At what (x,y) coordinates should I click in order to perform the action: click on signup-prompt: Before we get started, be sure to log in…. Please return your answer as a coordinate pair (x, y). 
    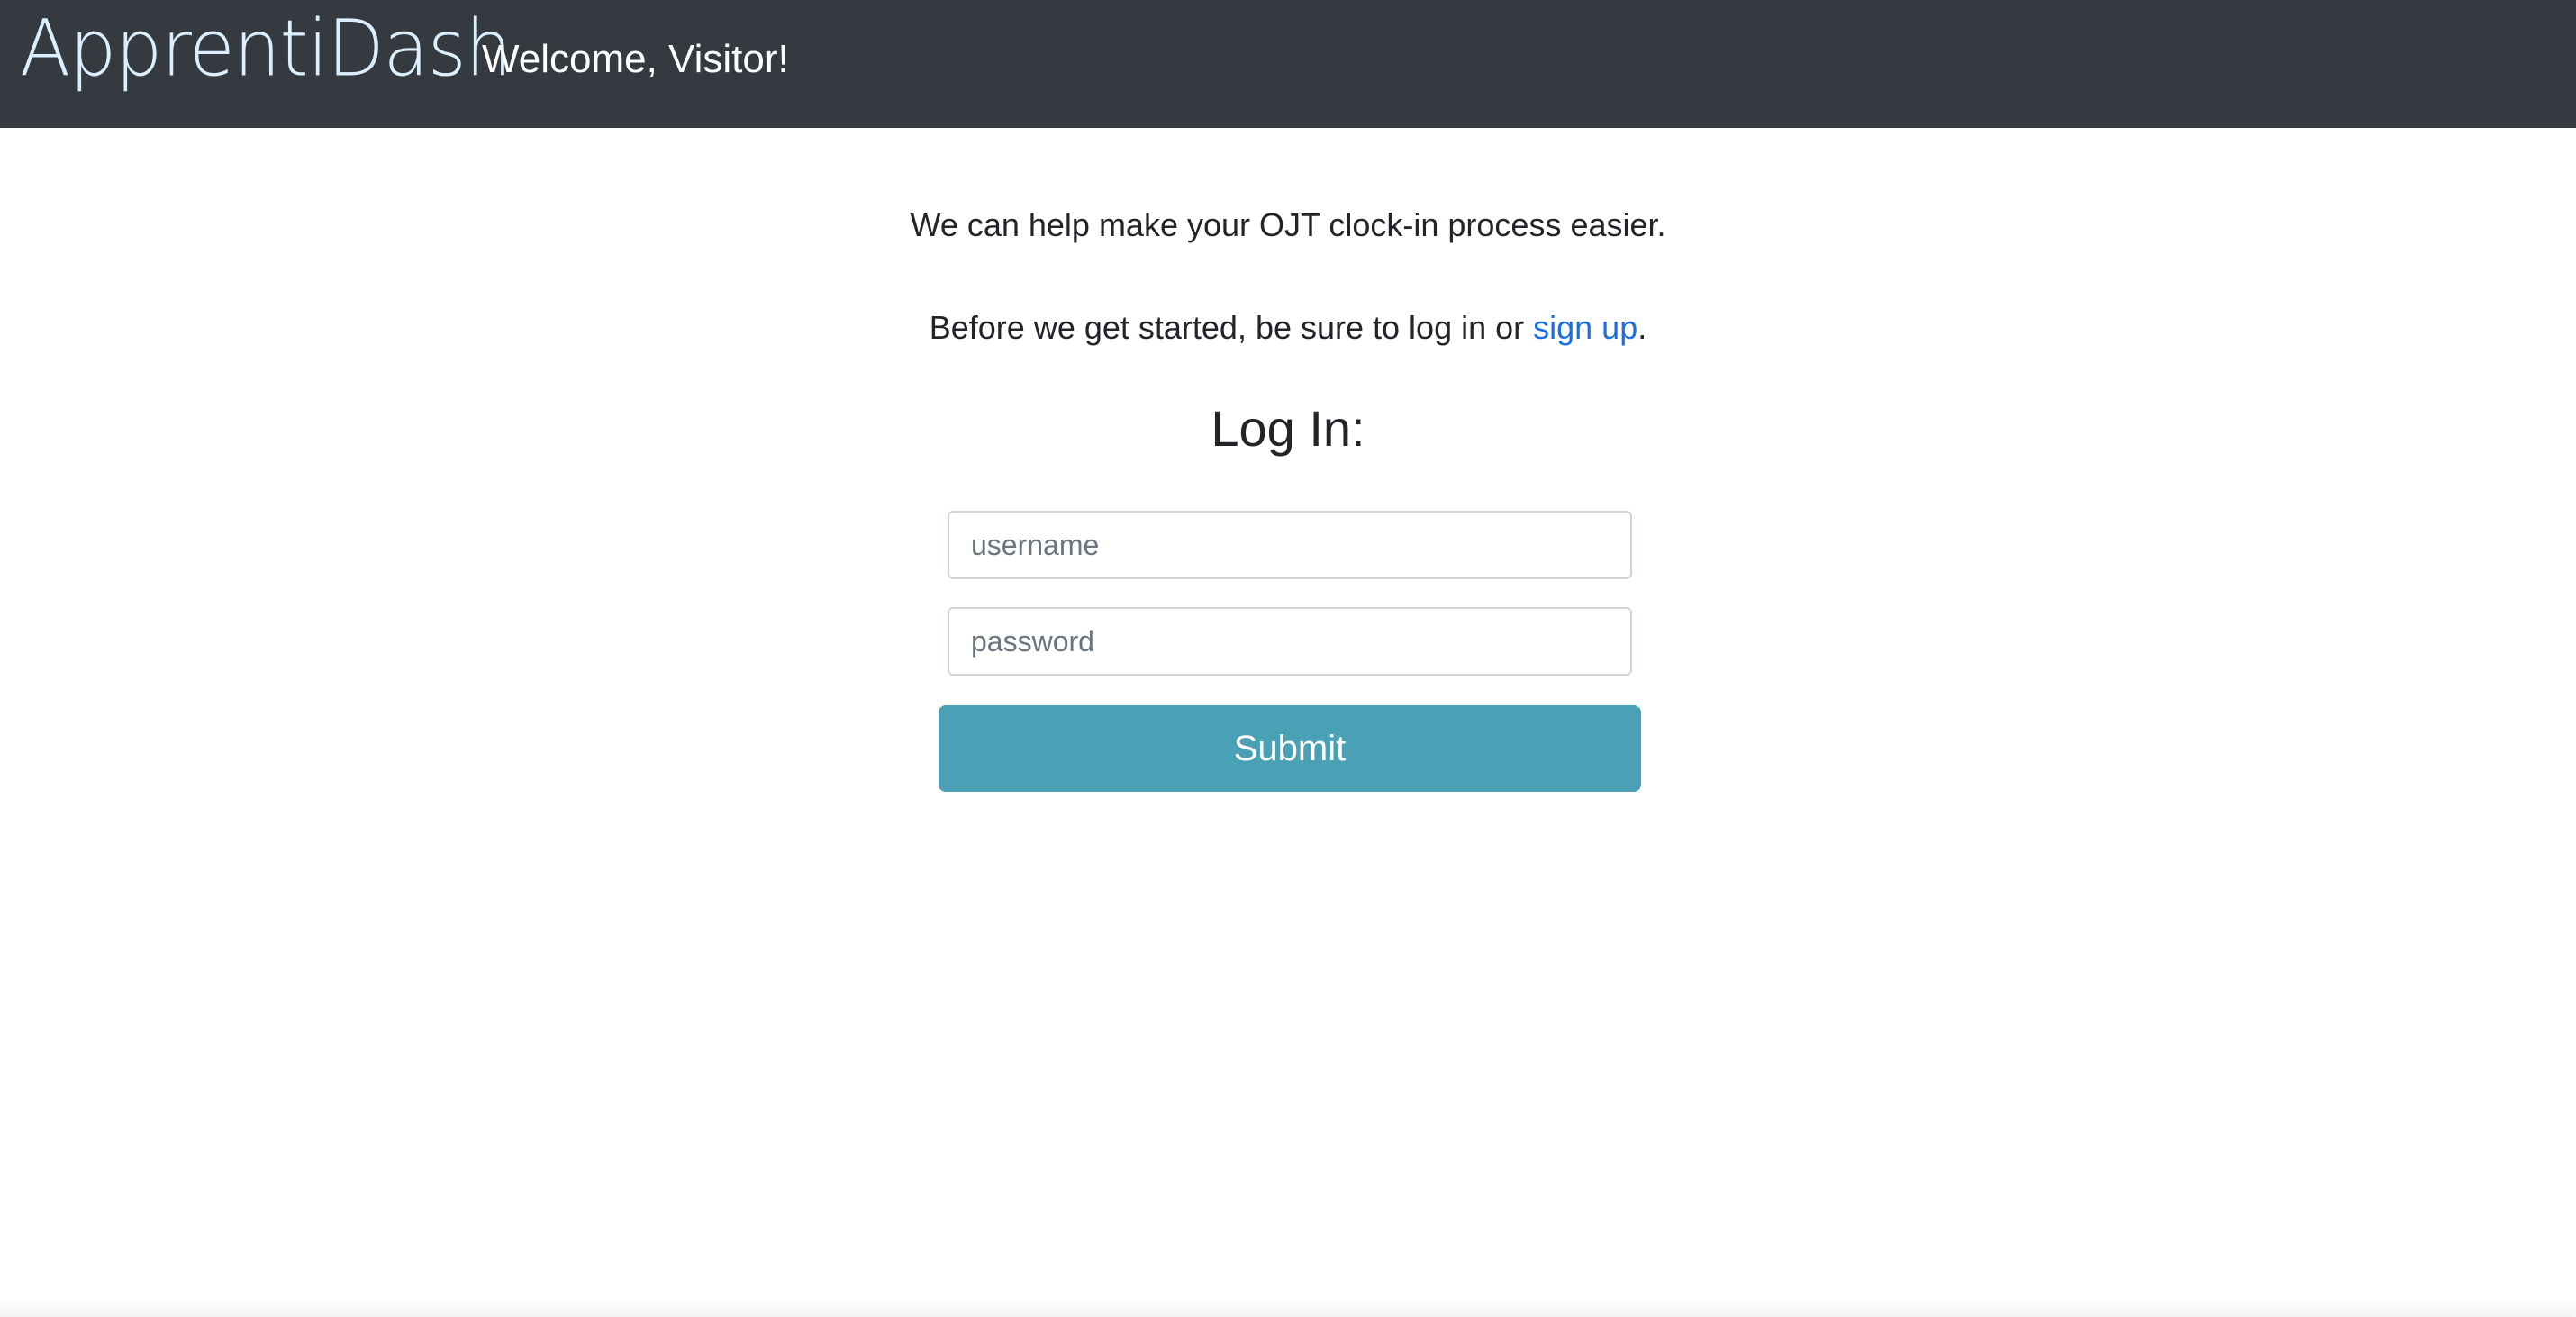
    Looking at the image, I should click on (1288, 328).